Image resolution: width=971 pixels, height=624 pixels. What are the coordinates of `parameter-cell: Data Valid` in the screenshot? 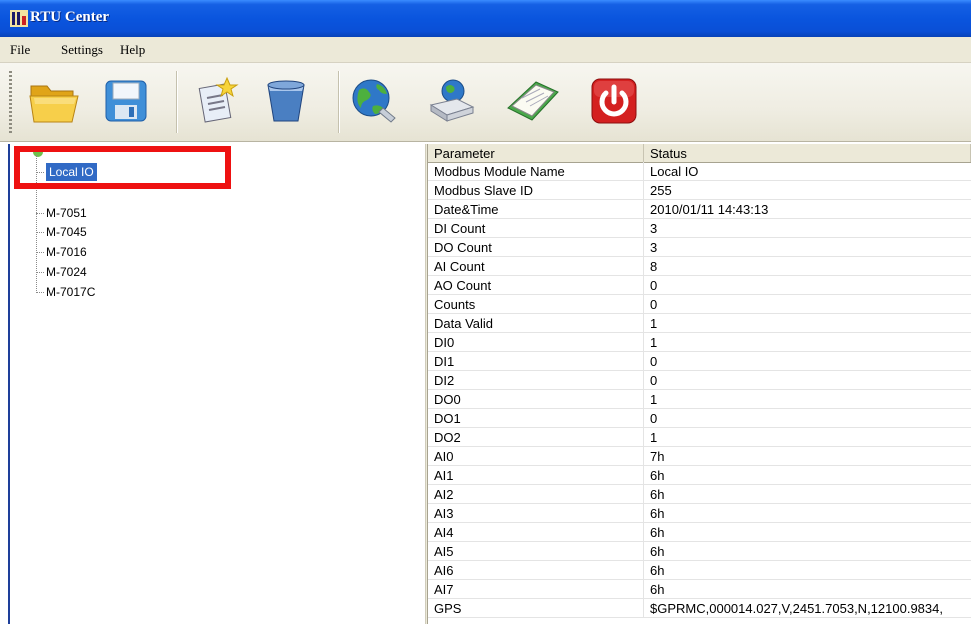 It's located at (536, 323).